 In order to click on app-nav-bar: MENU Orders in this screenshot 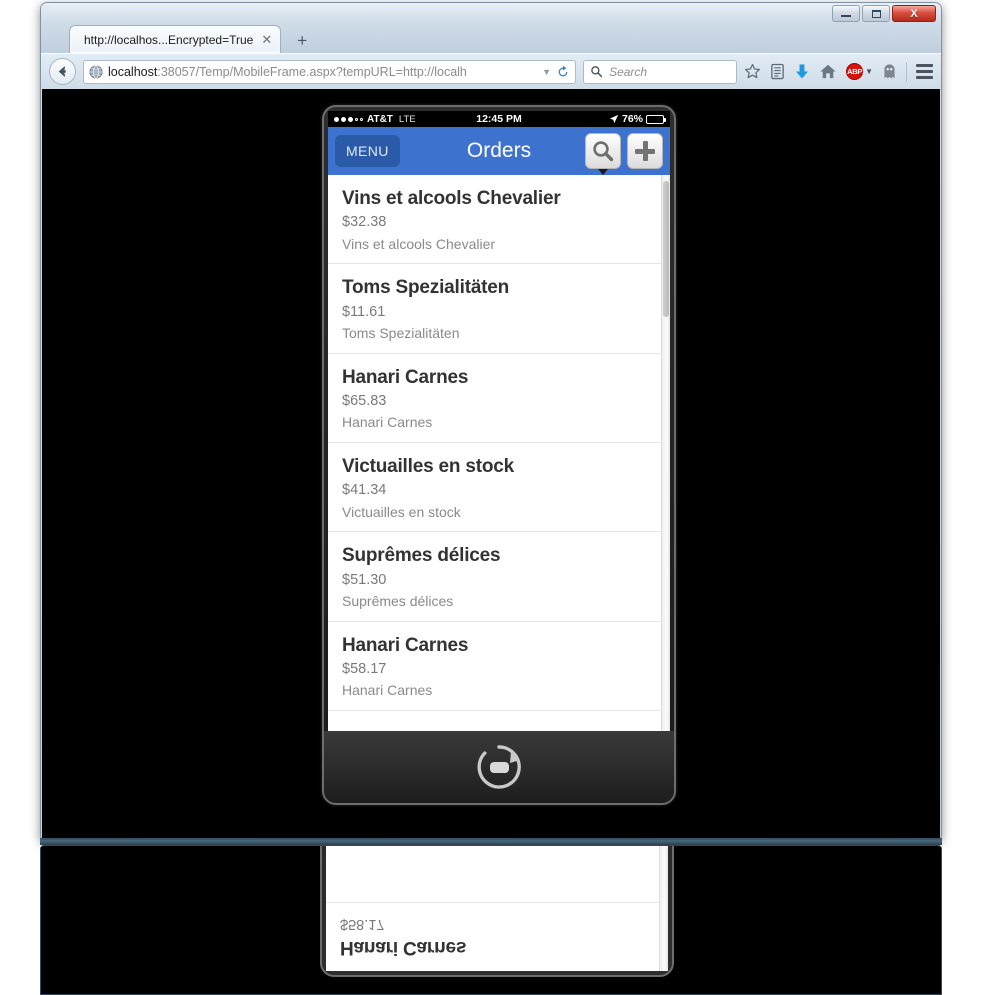, I will do `click(499, 151)`.